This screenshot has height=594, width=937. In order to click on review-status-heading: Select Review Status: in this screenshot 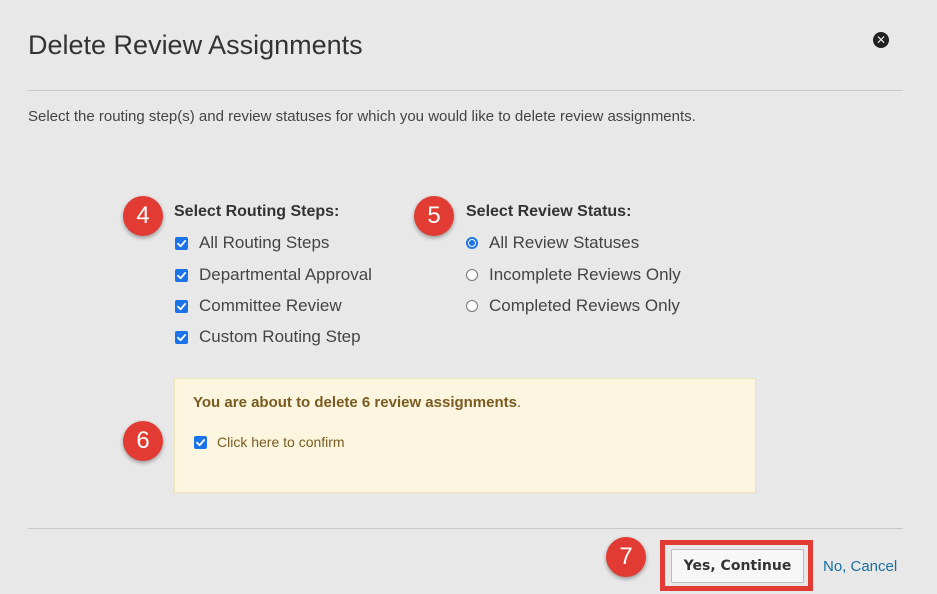, I will do `click(549, 211)`.